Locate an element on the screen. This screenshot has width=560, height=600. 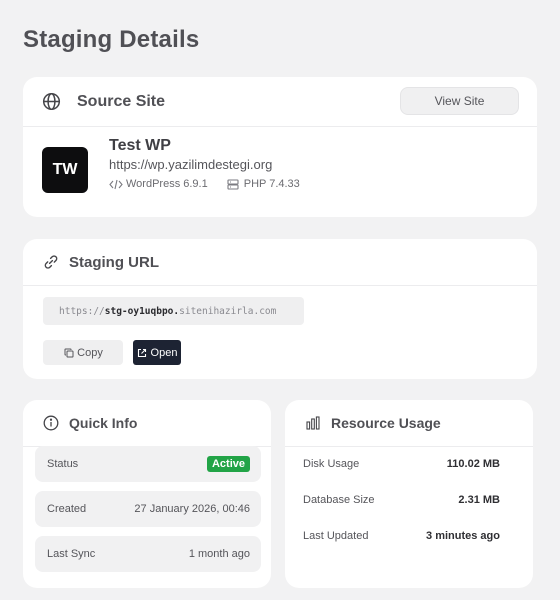
wordpress-version: WordPress 6.9.1 is located at coordinates (158, 184).